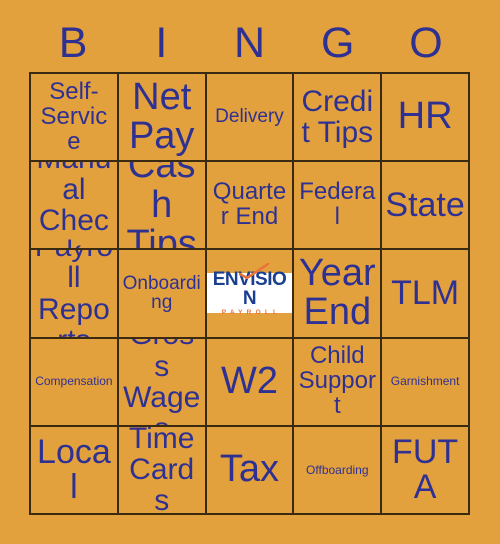 The width and height of the screenshot is (500, 544). What do you see at coordinates (250, 285) in the screenshot?
I see `logo-wordmark: ENVISION` at bounding box center [250, 285].